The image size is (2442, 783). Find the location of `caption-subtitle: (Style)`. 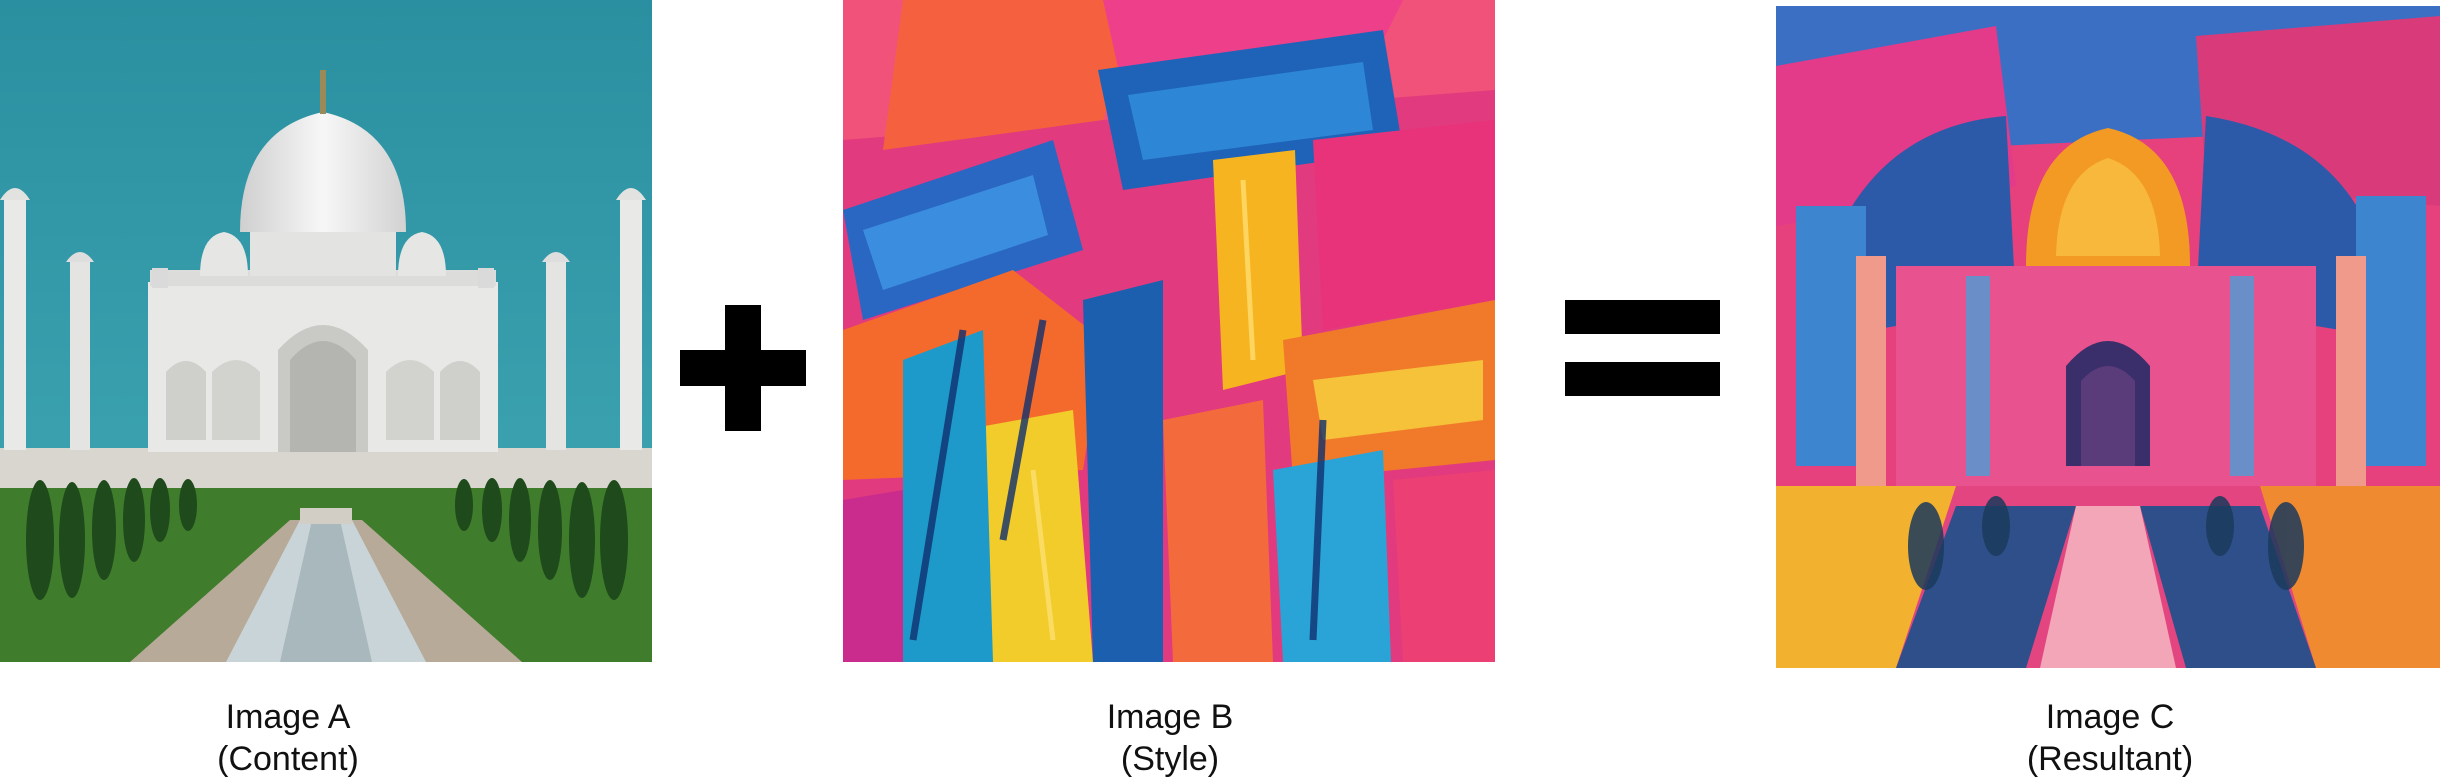

caption-subtitle: (Style) is located at coordinates (1170, 759).